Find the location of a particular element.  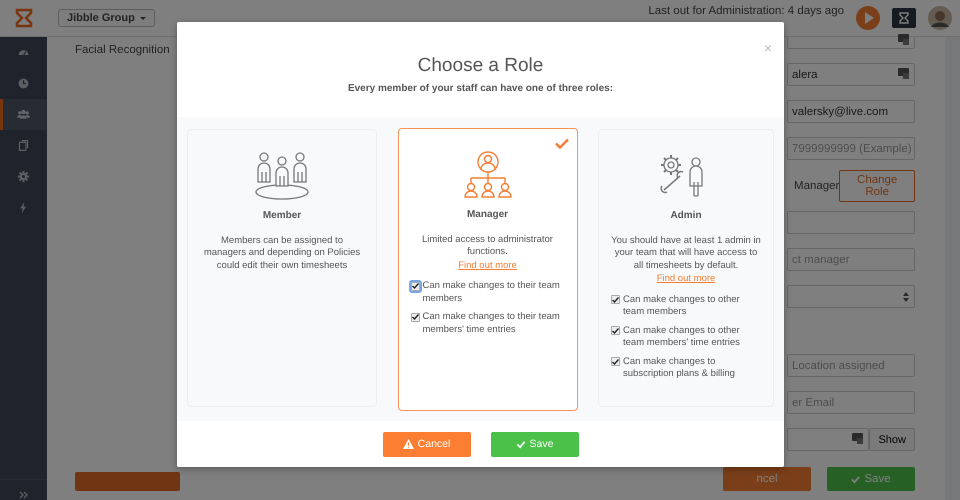

input-field: valersky@live.com is located at coordinates (851, 111).